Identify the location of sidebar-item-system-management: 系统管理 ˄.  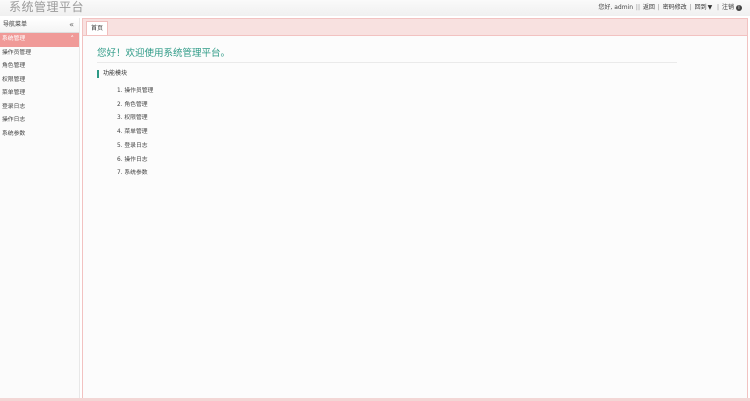
(39, 40).